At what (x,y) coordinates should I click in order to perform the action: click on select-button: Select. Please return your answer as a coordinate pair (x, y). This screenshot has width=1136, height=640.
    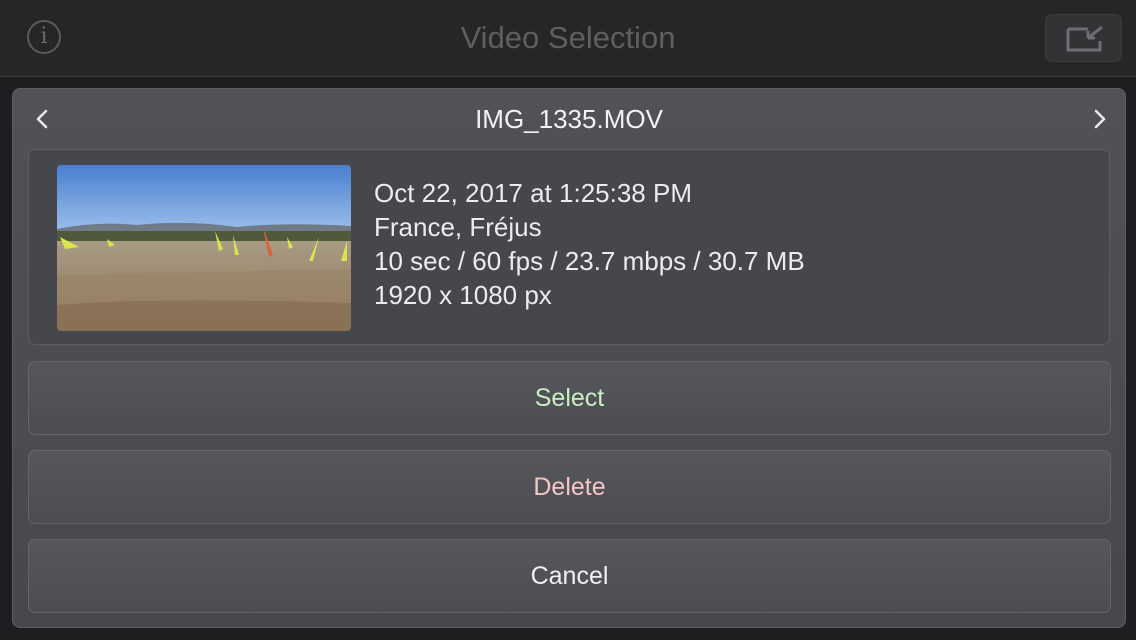
    Looking at the image, I should click on (569, 398).